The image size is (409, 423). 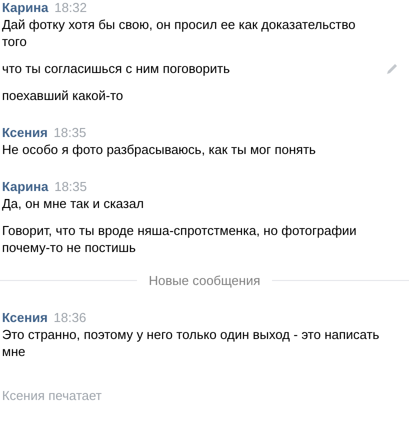 I want to click on message-time: 18:32, so click(x=70, y=7).